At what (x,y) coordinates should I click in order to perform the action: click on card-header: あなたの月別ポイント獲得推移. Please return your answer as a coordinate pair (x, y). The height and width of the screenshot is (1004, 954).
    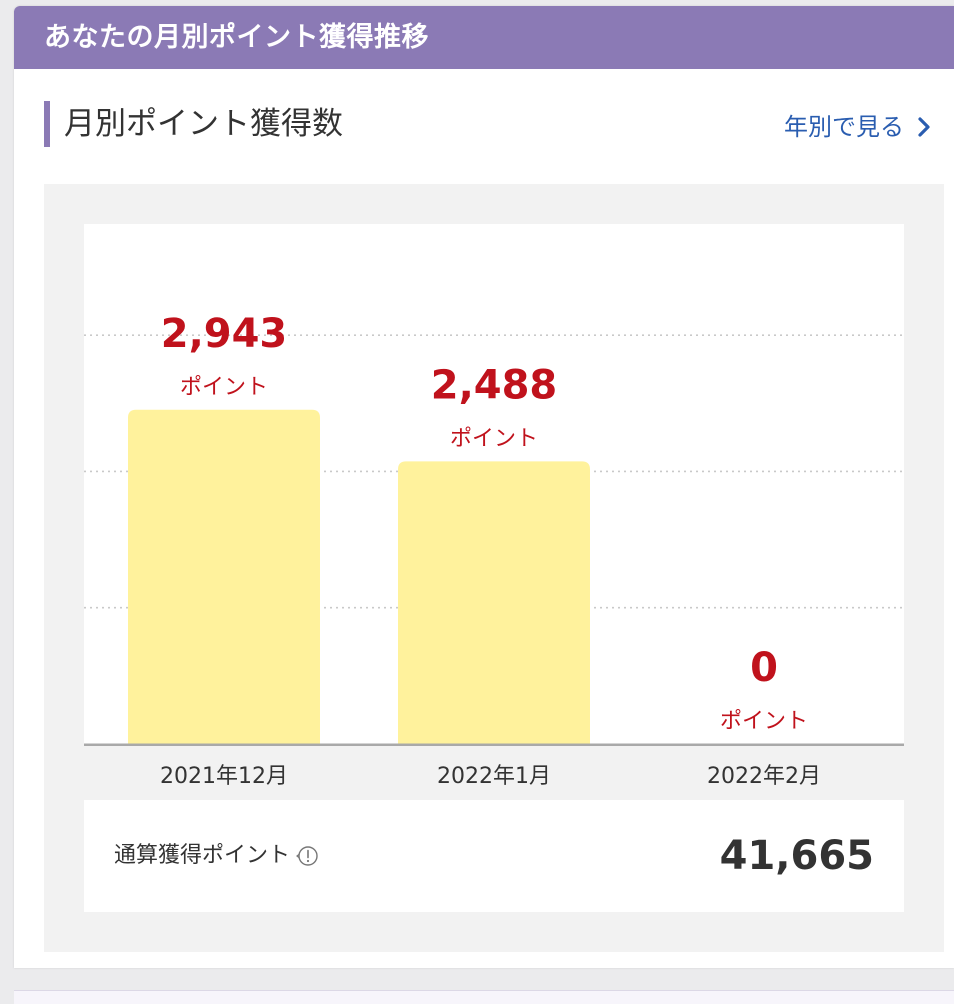
    Looking at the image, I should click on (484, 37).